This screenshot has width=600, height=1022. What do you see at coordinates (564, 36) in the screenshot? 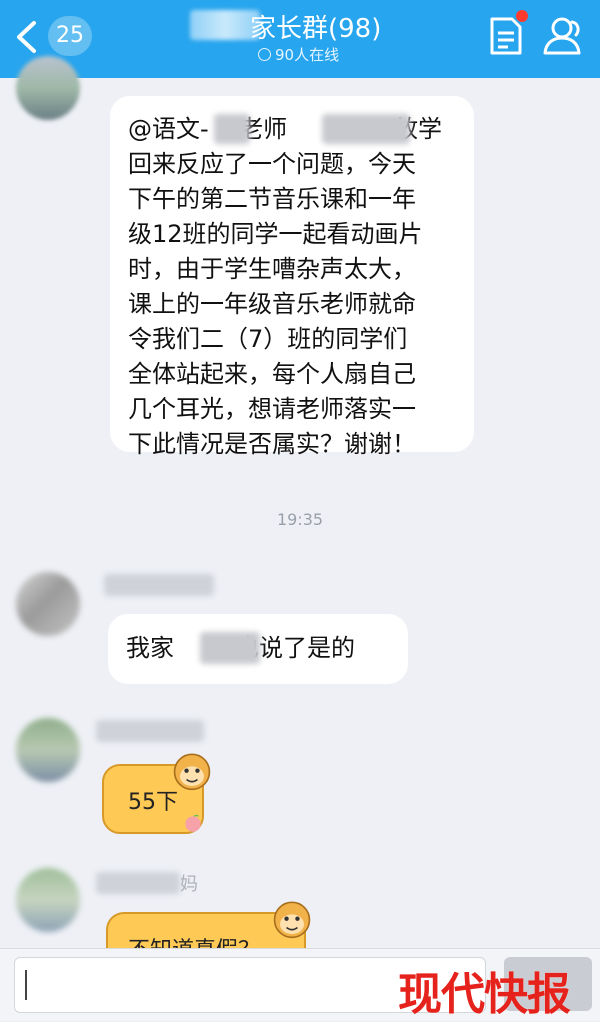
I see `contacts-icon` at bounding box center [564, 36].